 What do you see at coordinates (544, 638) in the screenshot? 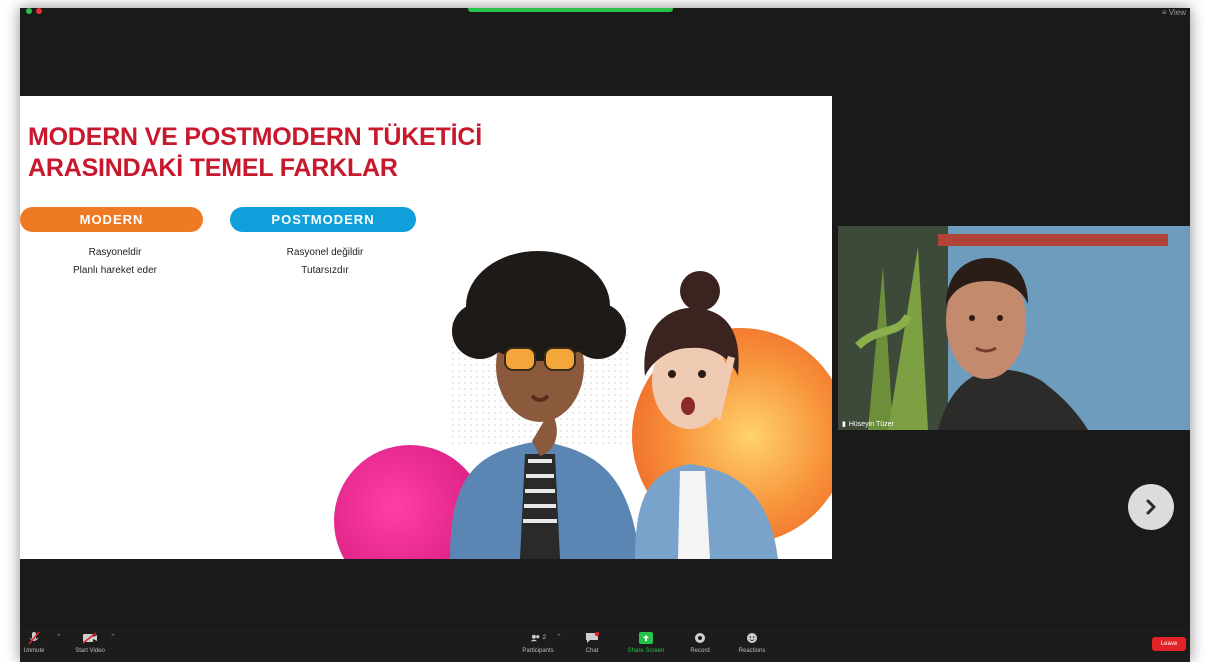
I see `participants-count: 2` at bounding box center [544, 638].